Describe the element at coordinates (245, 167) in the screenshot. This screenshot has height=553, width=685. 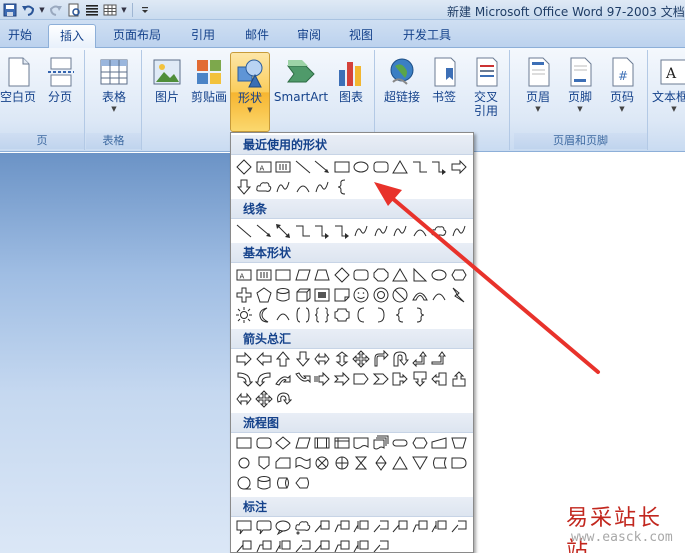
I see `diamond-shape-icon` at that location.